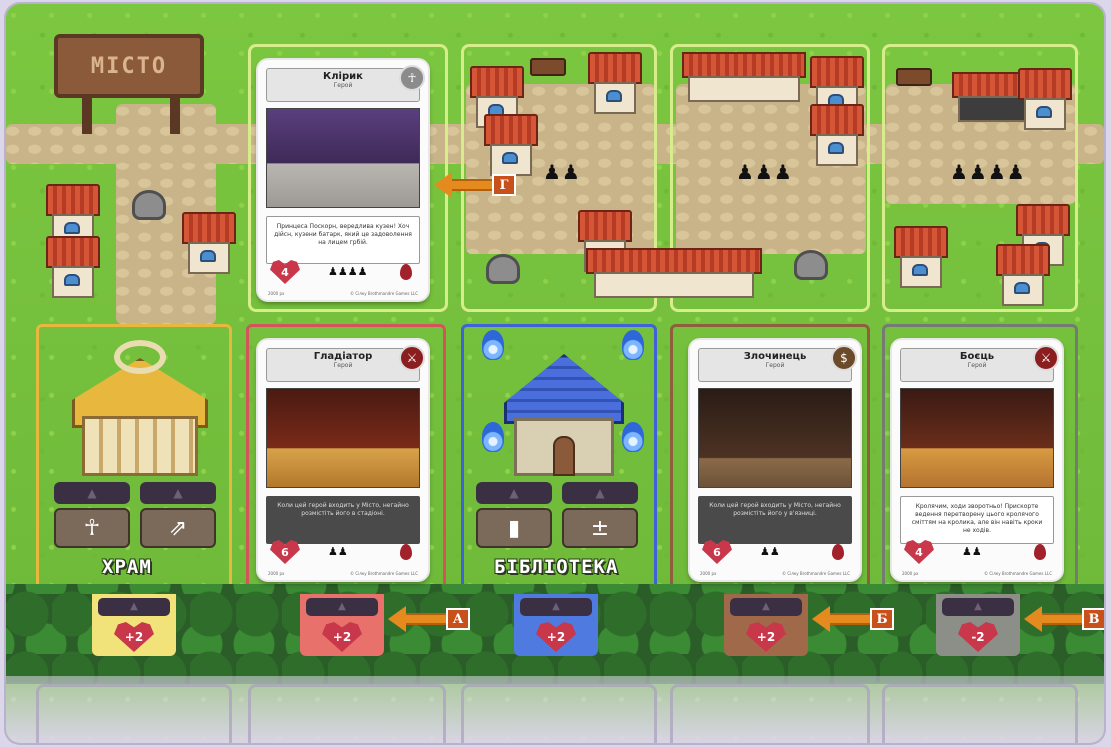 The height and width of the screenshot is (747, 1111). I want to click on bonus-tab-barracks: ▲ -2, so click(978, 625).